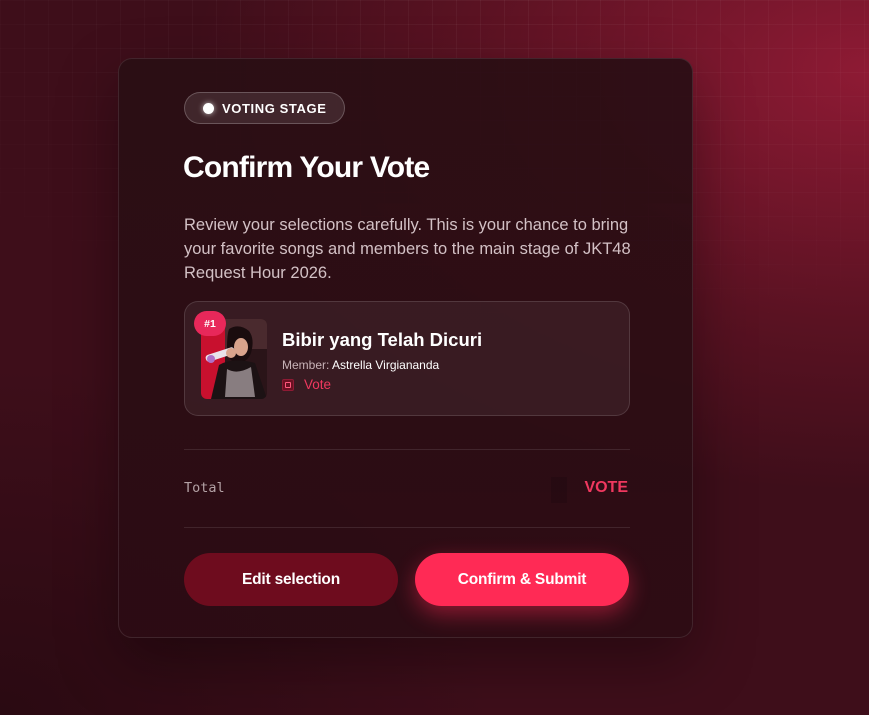 Image resolution: width=869 pixels, height=715 pixels. I want to click on edit-selection-button: Edit selection, so click(291, 579).